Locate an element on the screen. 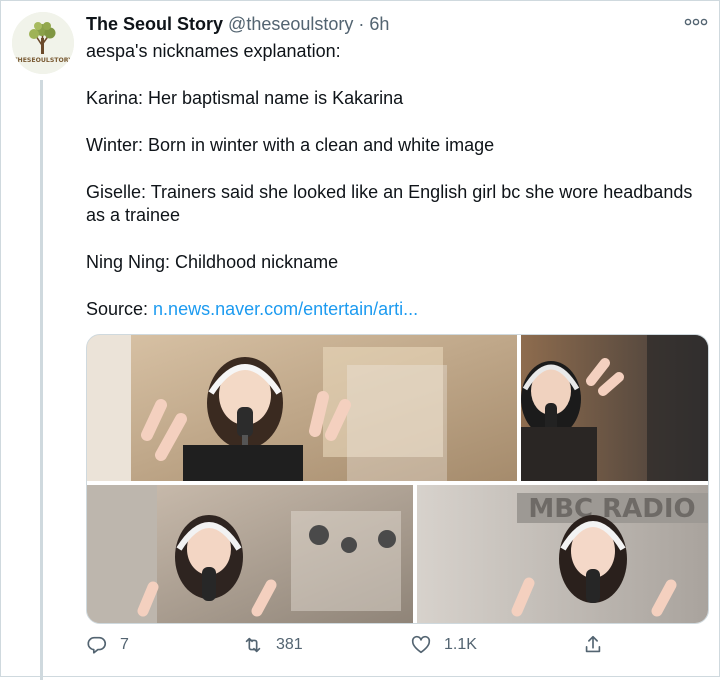 The image size is (720, 680). share-button is located at coordinates (593, 645).